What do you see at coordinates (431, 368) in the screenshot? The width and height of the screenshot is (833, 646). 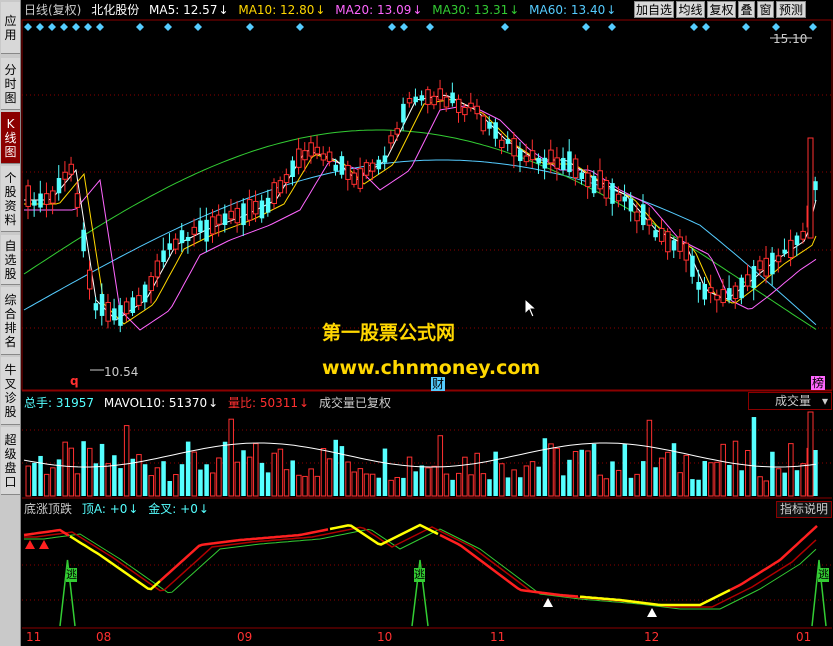 I see `watermark-url: www.chnmoney.com` at bounding box center [431, 368].